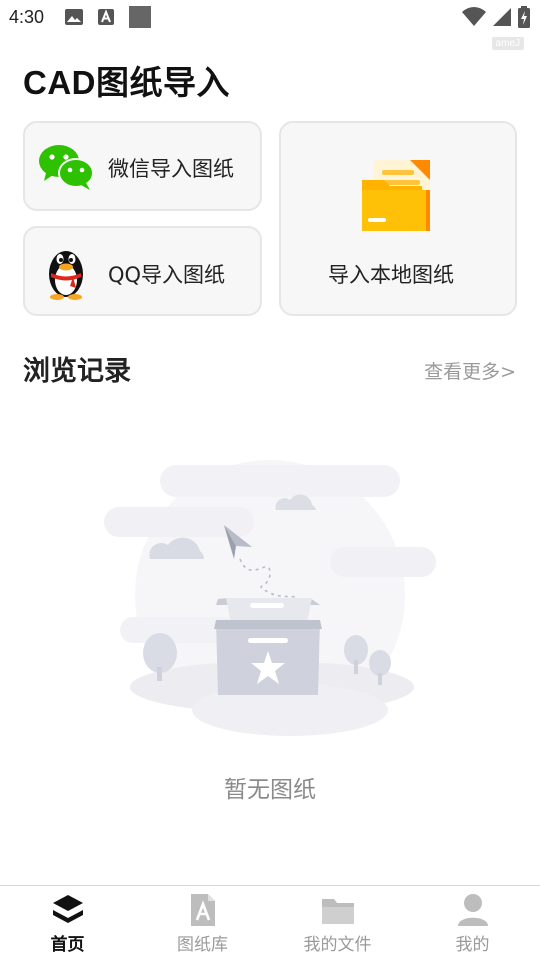  What do you see at coordinates (126, 82) in the screenshot?
I see `page-title: CAD图纸导入` at bounding box center [126, 82].